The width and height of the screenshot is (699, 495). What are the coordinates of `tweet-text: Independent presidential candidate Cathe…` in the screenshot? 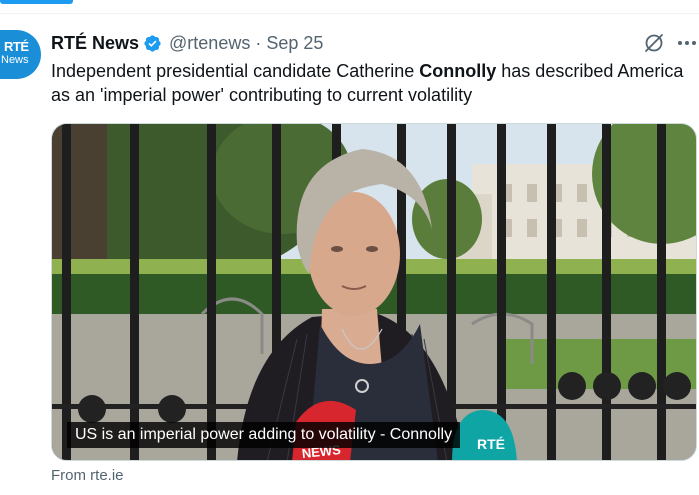 It's located at (371, 83).